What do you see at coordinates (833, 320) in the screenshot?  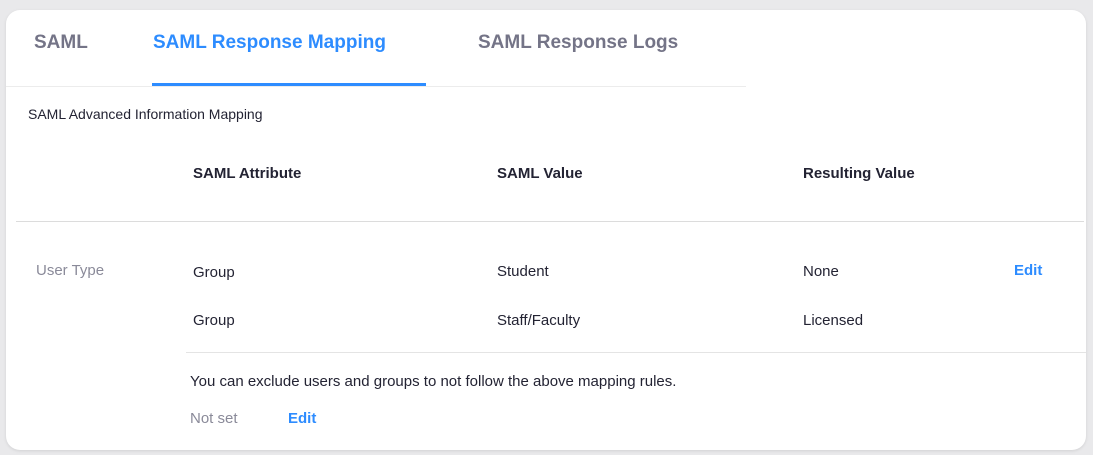 I see `row-2-resulting-value: Licensed` at bounding box center [833, 320].